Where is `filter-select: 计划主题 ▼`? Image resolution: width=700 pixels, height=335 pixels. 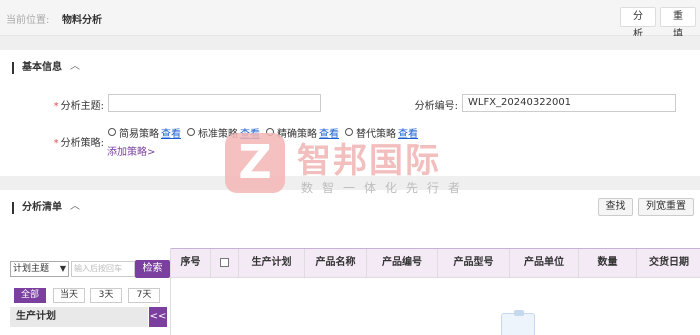 filter-select: 计划主题 ▼ is located at coordinates (39, 269).